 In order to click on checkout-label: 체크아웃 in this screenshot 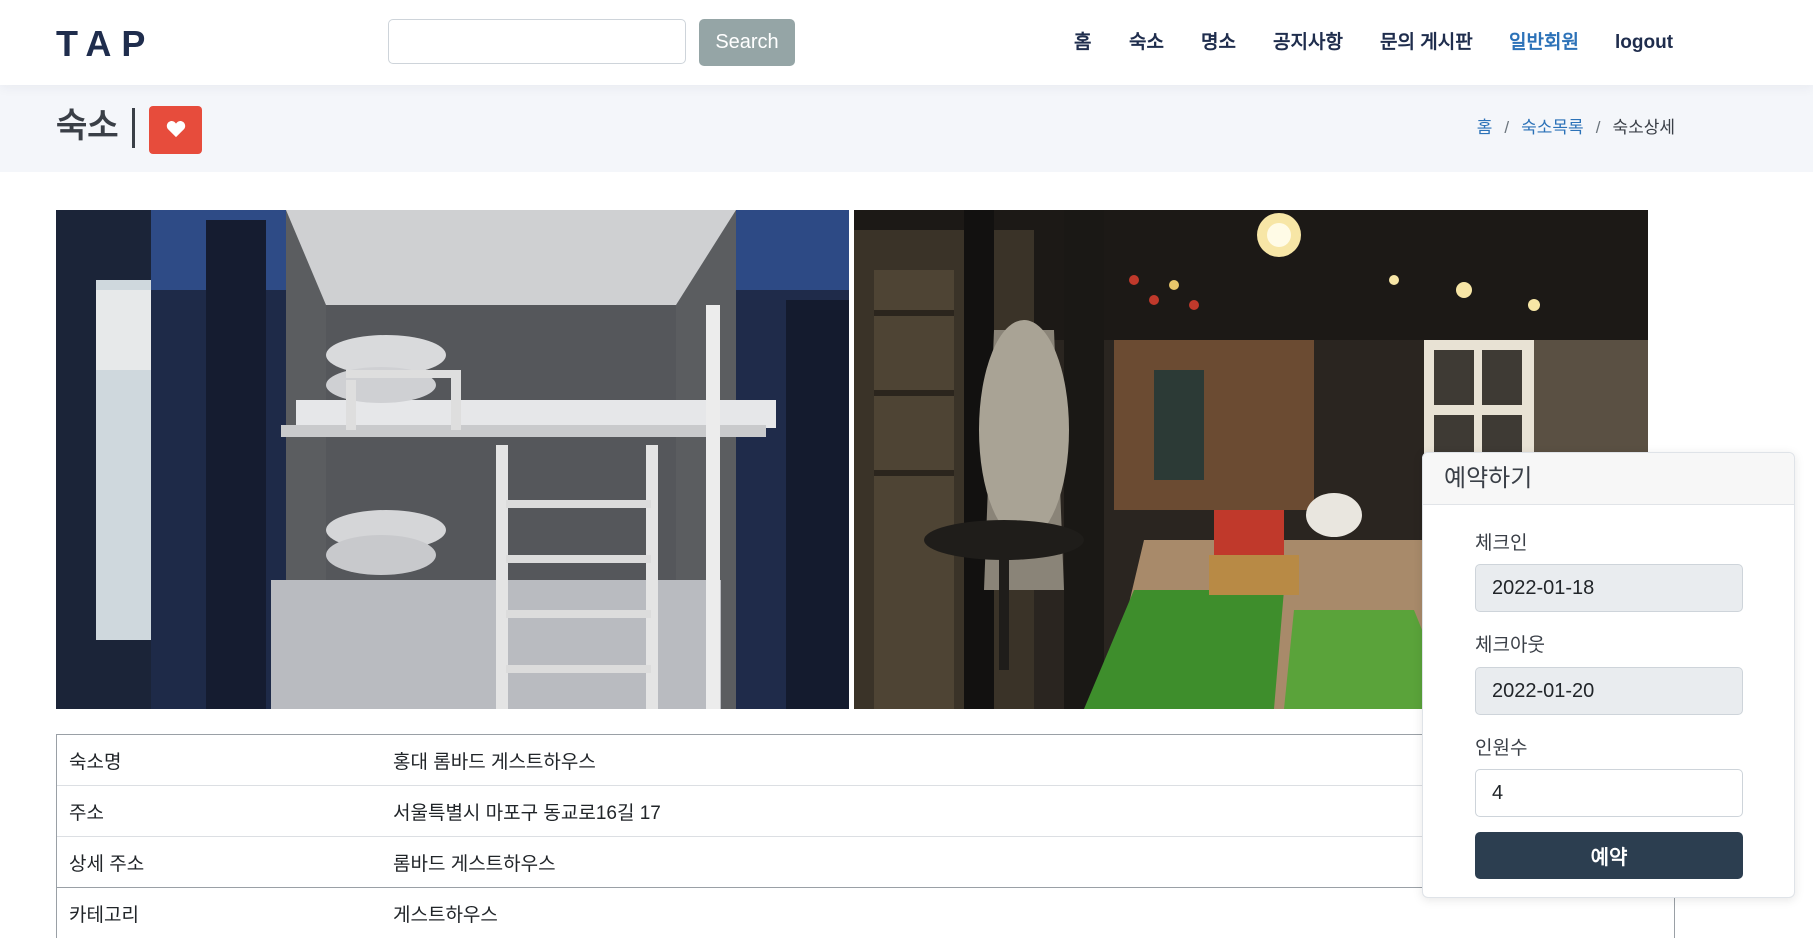, I will do `click(1510, 643)`.